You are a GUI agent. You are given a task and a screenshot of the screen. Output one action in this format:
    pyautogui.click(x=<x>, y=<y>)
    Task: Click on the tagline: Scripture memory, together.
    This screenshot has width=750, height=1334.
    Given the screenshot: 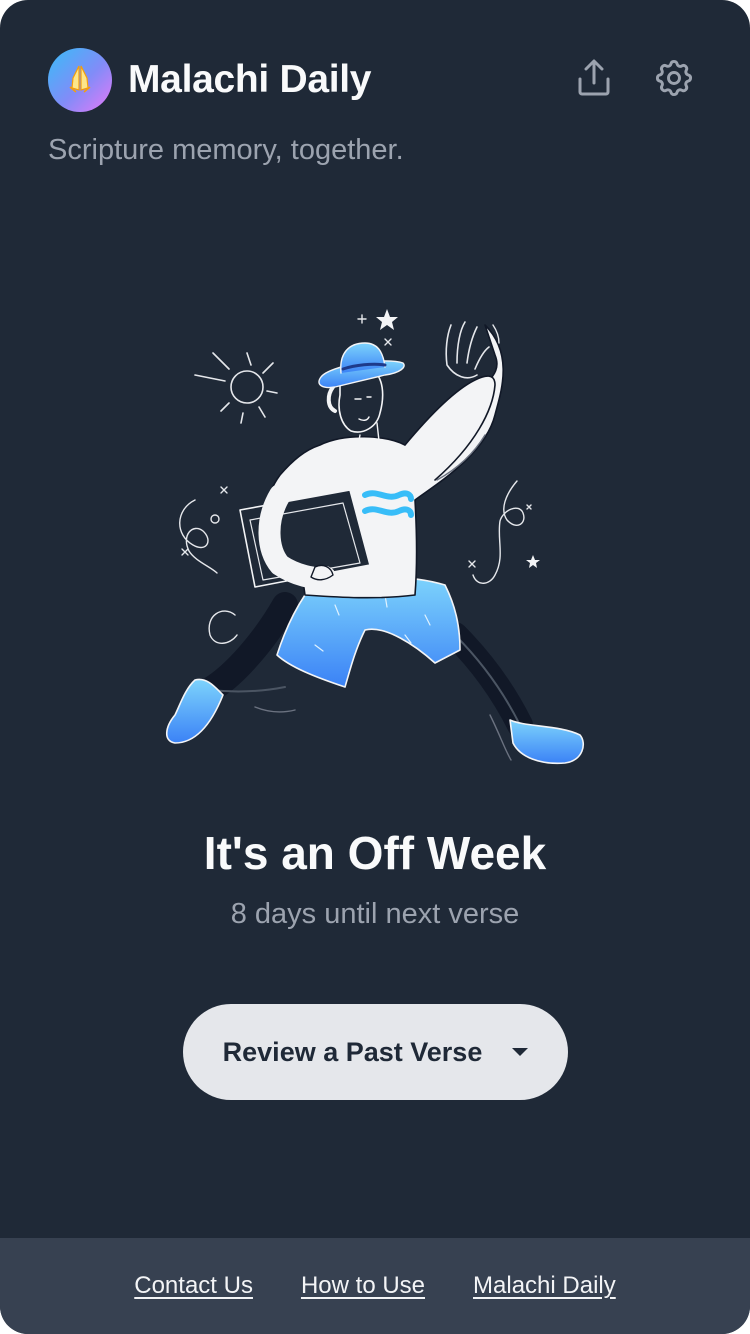 What is the action you would take?
    pyautogui.click(x=226, y=150)
    